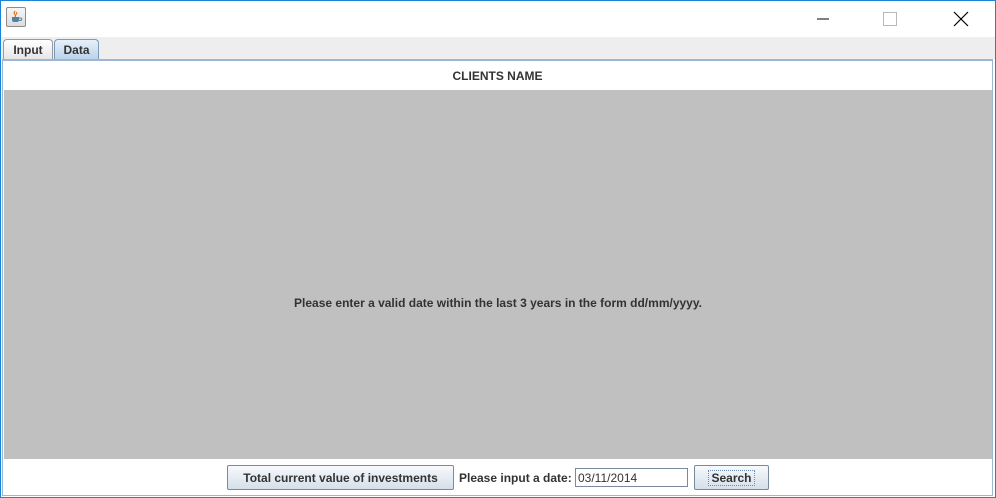  I want to click on tab-strip: Input Data, so click(498, 48).